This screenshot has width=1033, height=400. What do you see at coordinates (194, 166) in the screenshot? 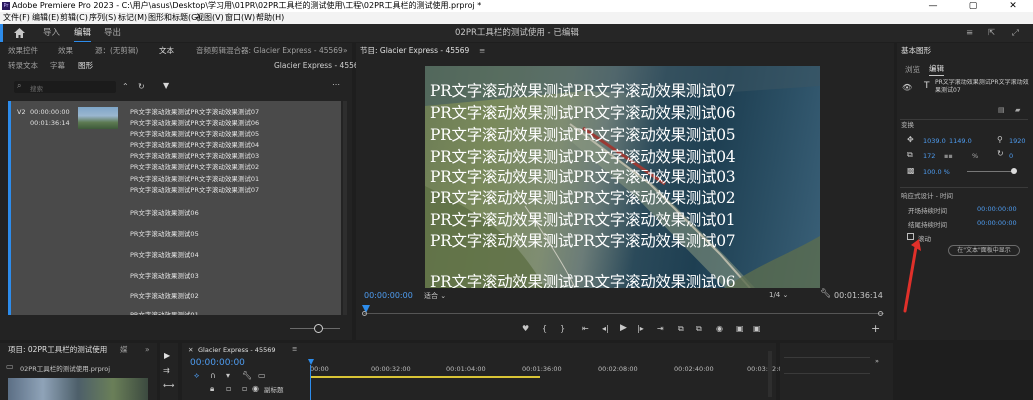
I see `list-item: PR文字滚动效果测试PR文字滚动效果测试02` at bounding box center [194, 166].